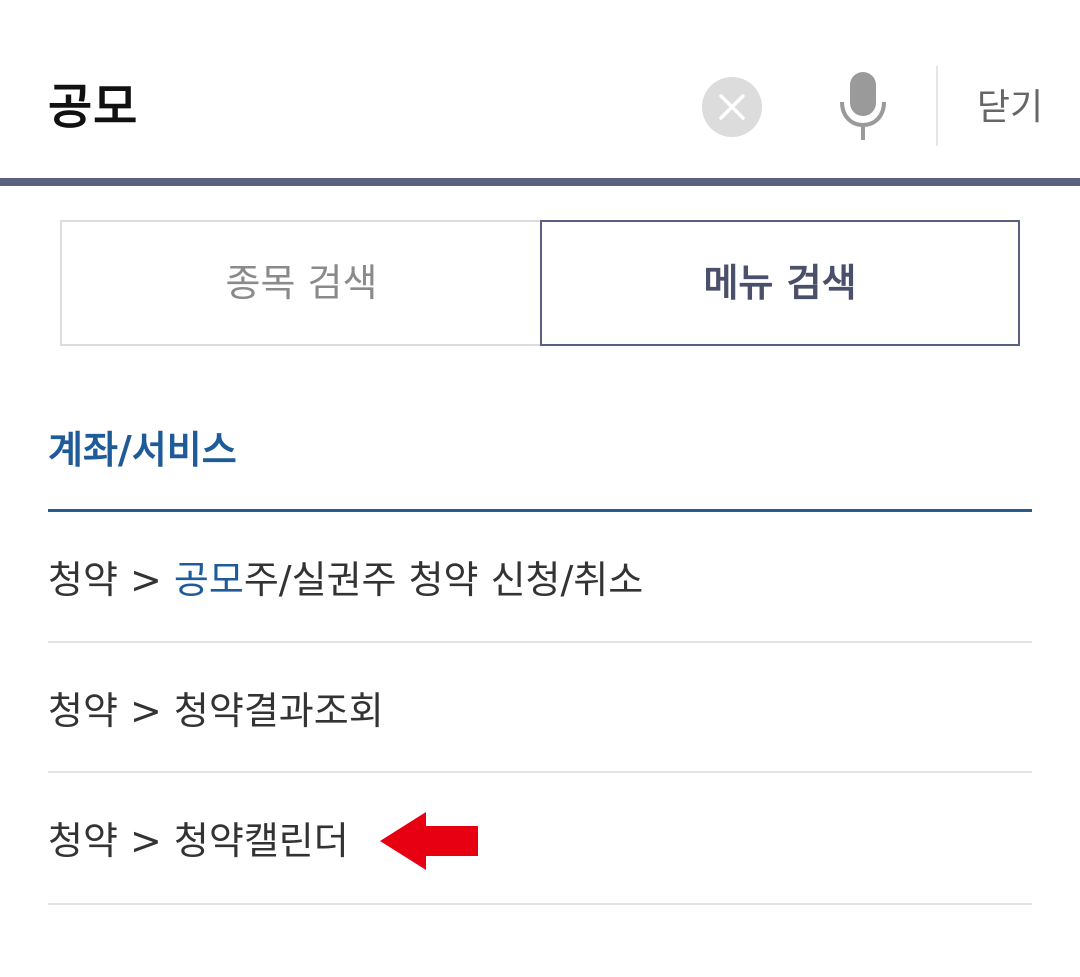  I want to click on clear-button, so click(732, 107).